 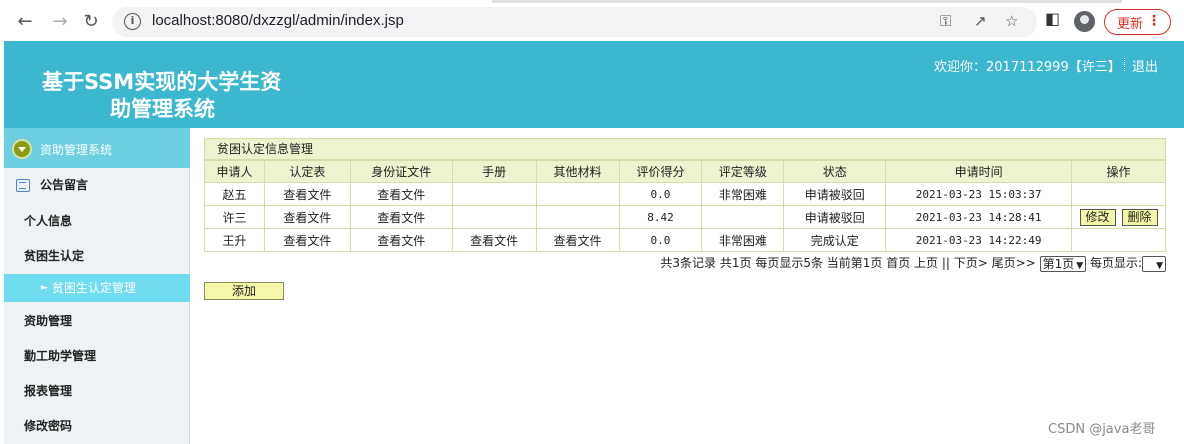 What do you see at coordinates (234, 171) in the screenshot?
I see `column-header: 申请人` at bounding box center [234, 171].